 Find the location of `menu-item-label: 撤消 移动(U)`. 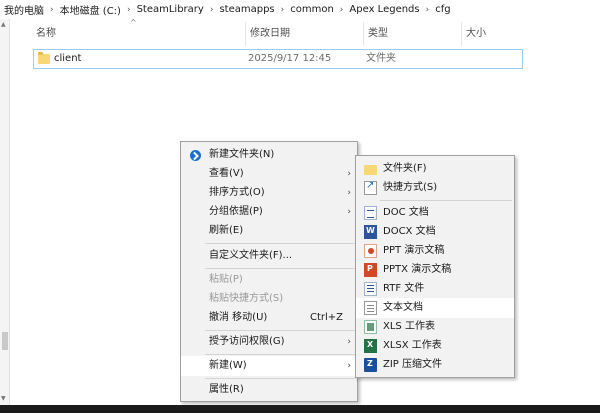

menu-item-label: 撤消 移动(U) is located at coordinates (238, 317).